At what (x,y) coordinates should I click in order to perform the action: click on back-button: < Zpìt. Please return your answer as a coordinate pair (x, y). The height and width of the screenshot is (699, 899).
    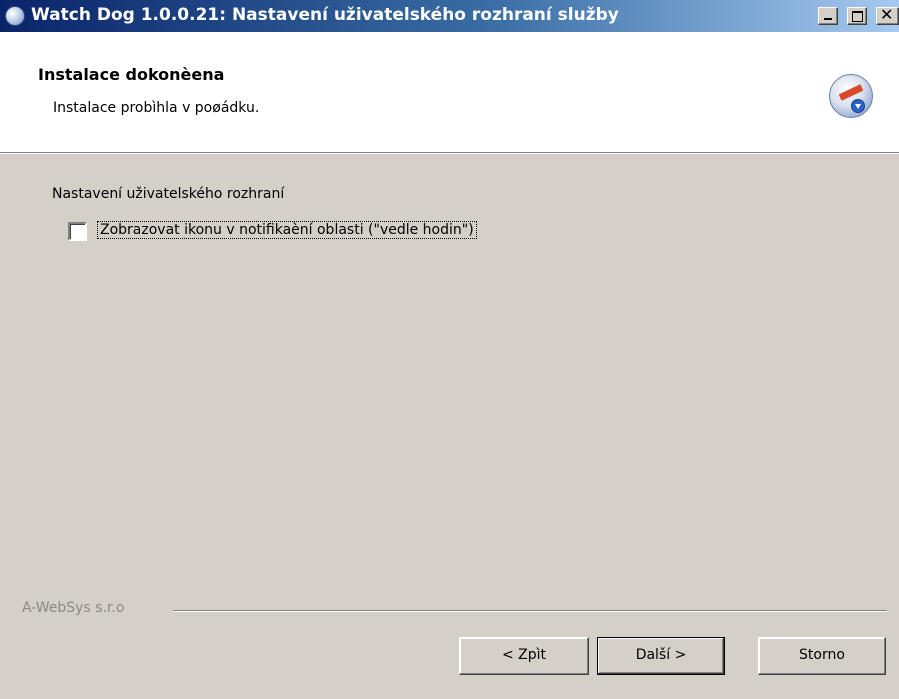
    Looking at the image, I should click on (524, 656).